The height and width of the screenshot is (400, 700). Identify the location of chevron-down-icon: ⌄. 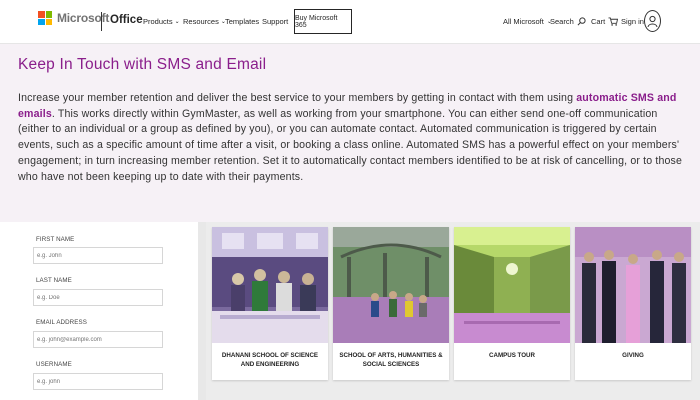
(177, 22).